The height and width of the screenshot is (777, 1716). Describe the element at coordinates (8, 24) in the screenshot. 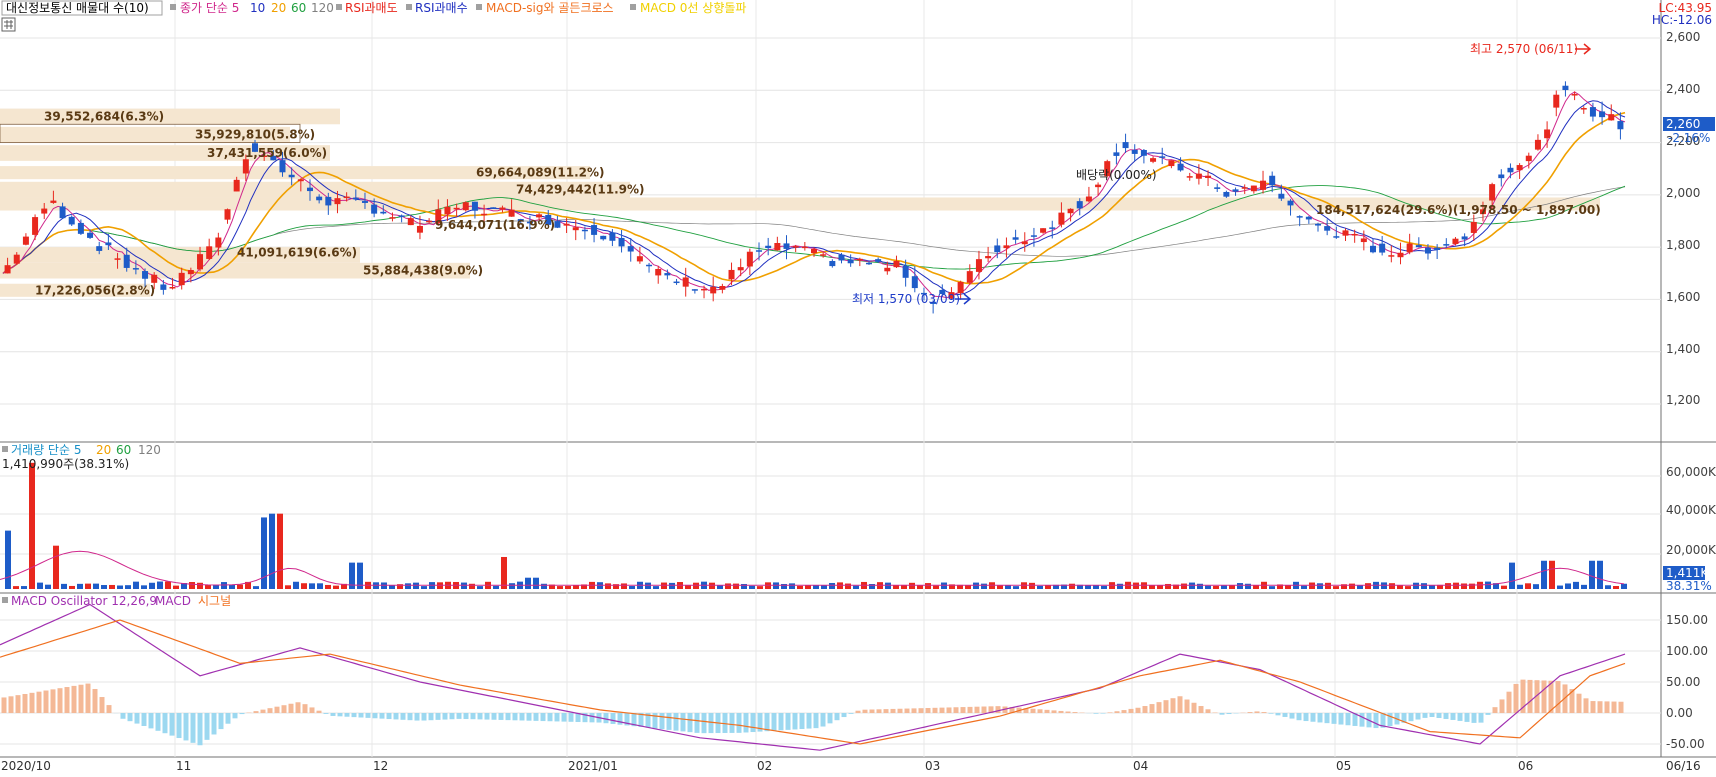

I see `table-icon` at that location.